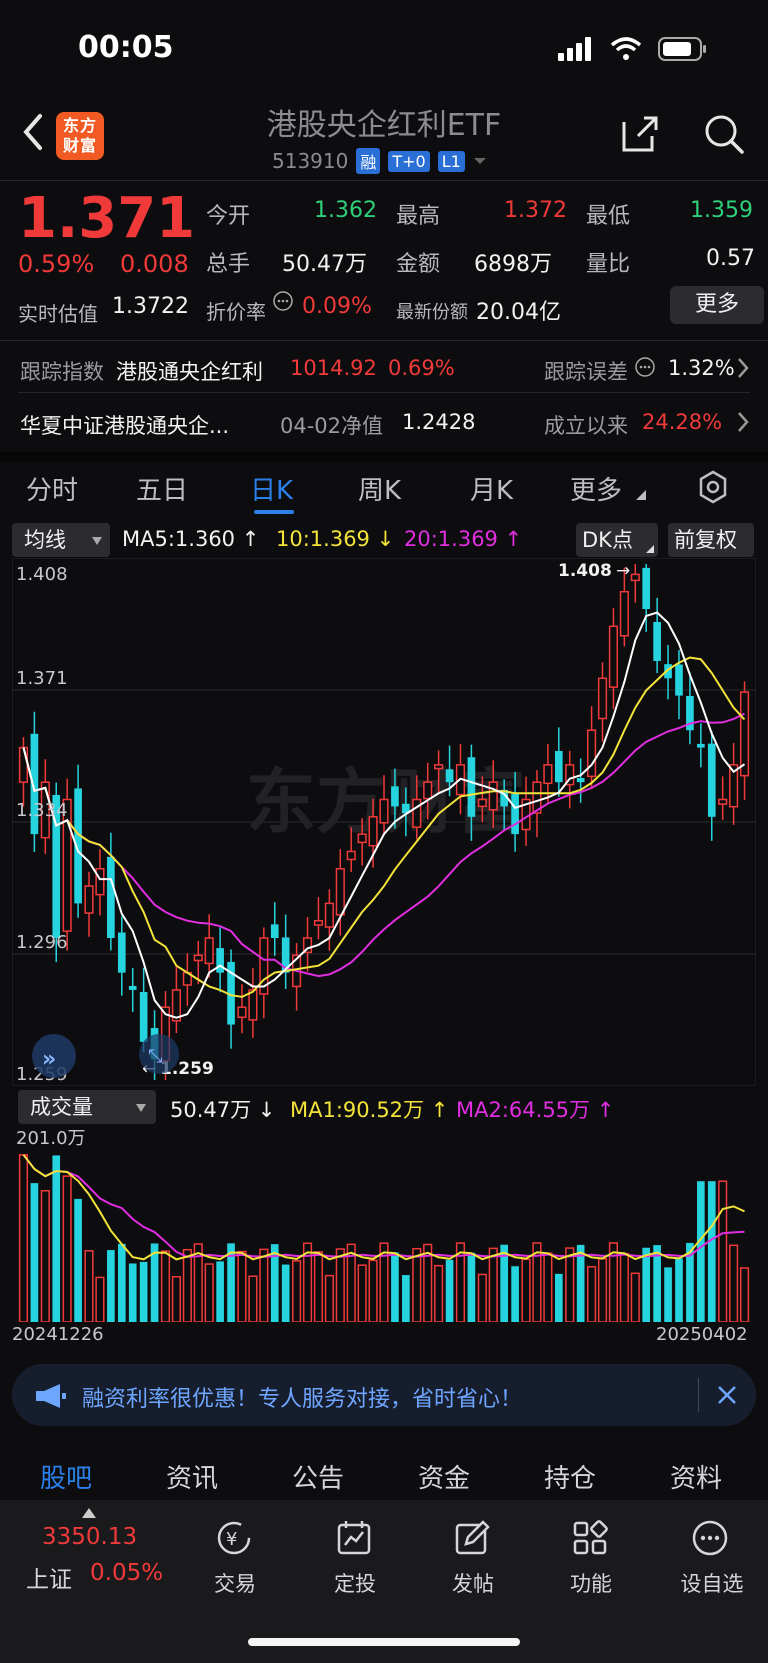 Image resolution: width=768 pixels, height=1663 pixels. What do you see at coordinates (318, 1476) in the screenshot?
I see `tab-announcements: 公告` at bounding box center [318, 1476].